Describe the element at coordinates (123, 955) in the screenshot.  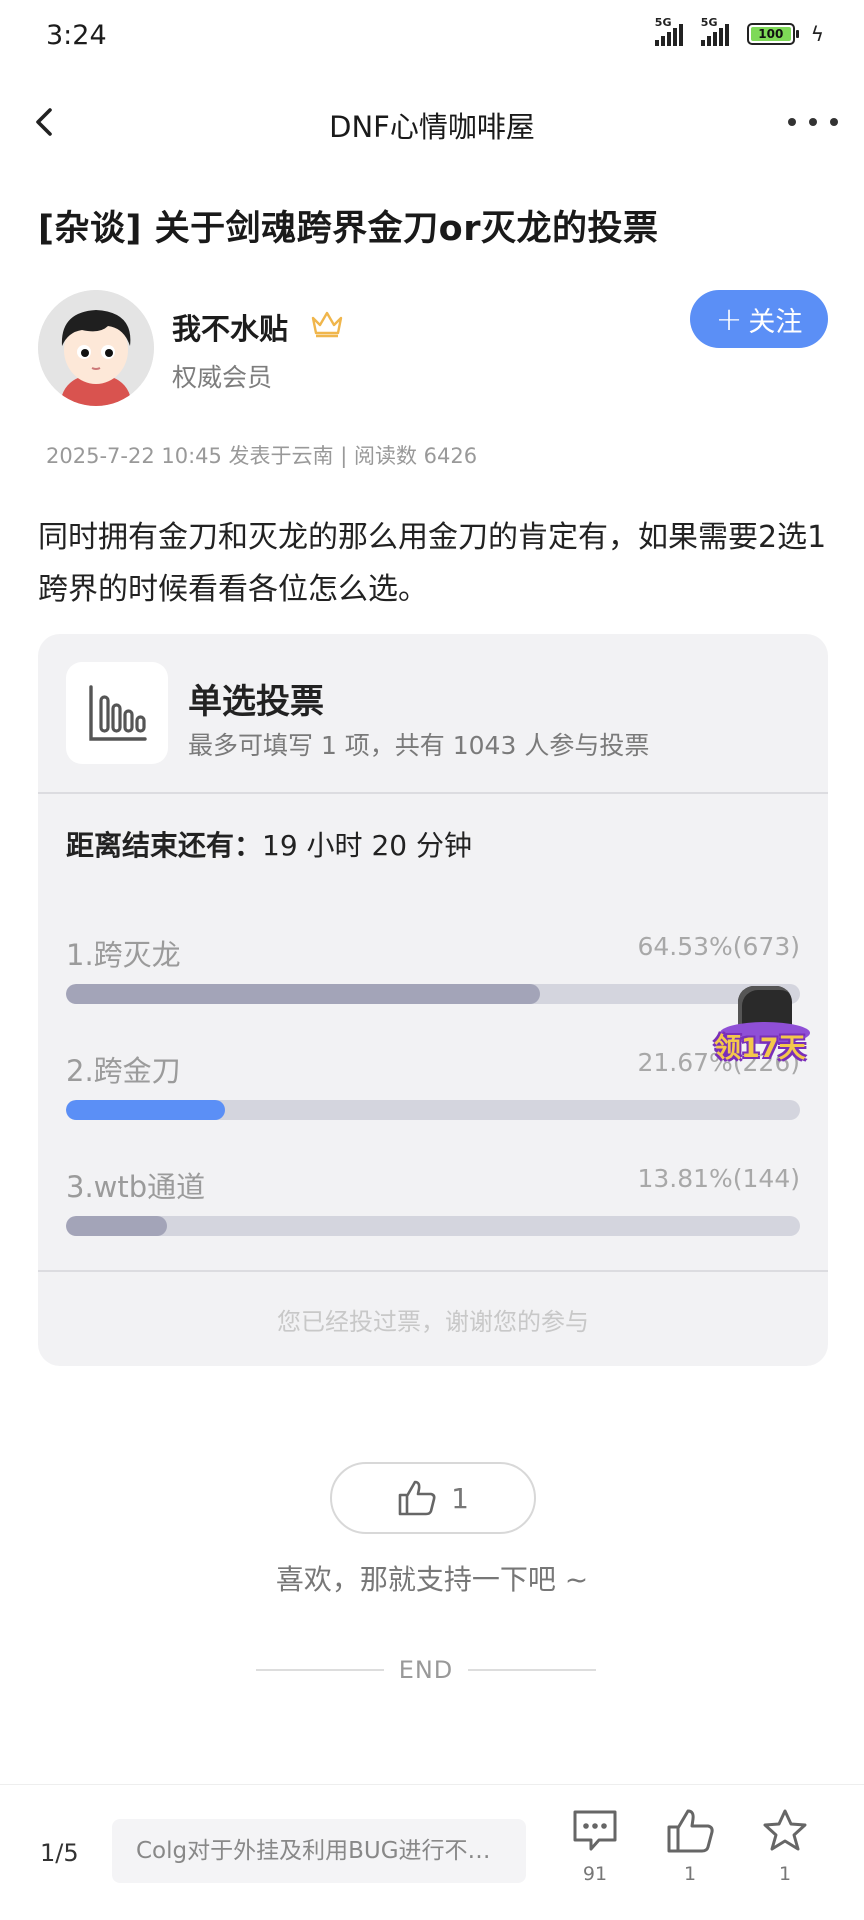
I see `option-label: 1.跨灭龙` at that location.